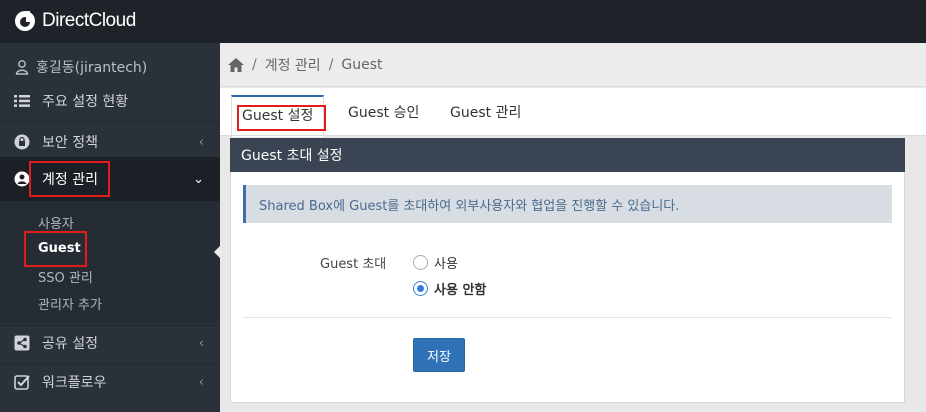 Image resolution: width=926 pixels, height=412 pixels. Describe the element at coordinates (22, 142) in the screenshot. I see `lock-icon` at that location.